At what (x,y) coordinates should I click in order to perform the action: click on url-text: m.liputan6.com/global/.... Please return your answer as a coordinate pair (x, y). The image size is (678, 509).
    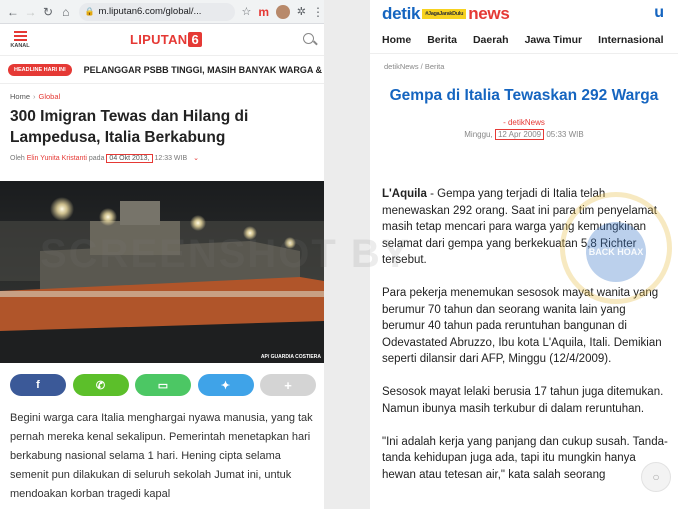
    Looking at the image, I should click on (150, 11).